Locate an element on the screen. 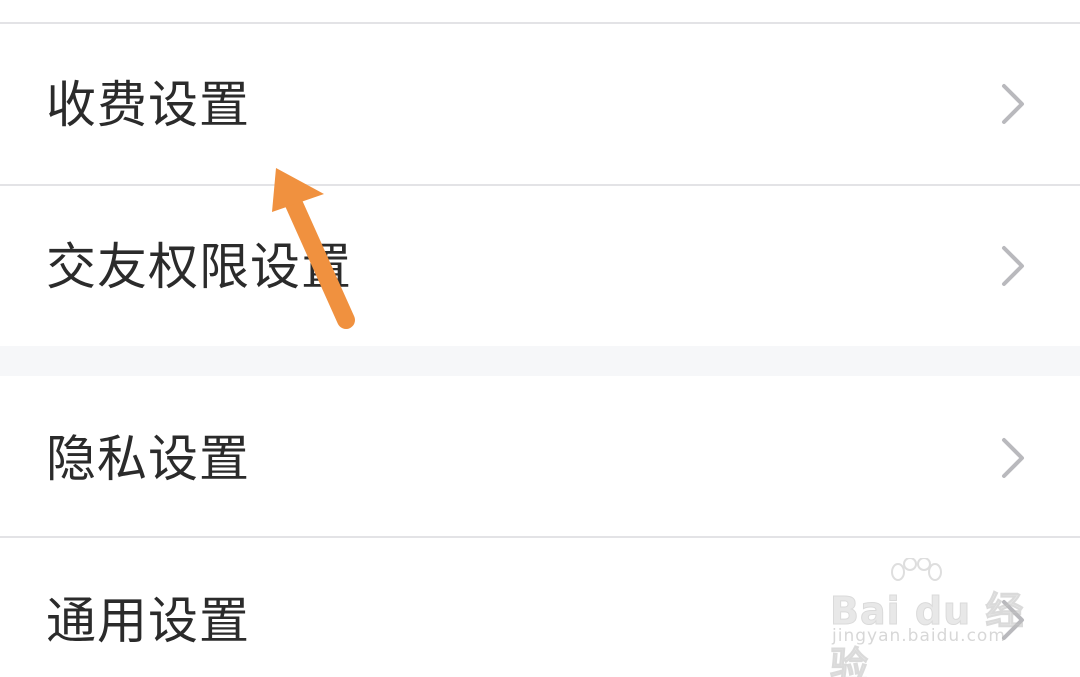  annotation-arrow-icon is located at coordinates (313, 248).